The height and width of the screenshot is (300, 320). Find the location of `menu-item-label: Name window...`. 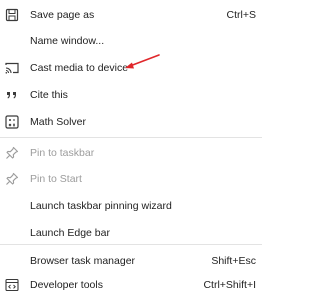

menu-item-label: Name window... is located at coordinates (67, 41).